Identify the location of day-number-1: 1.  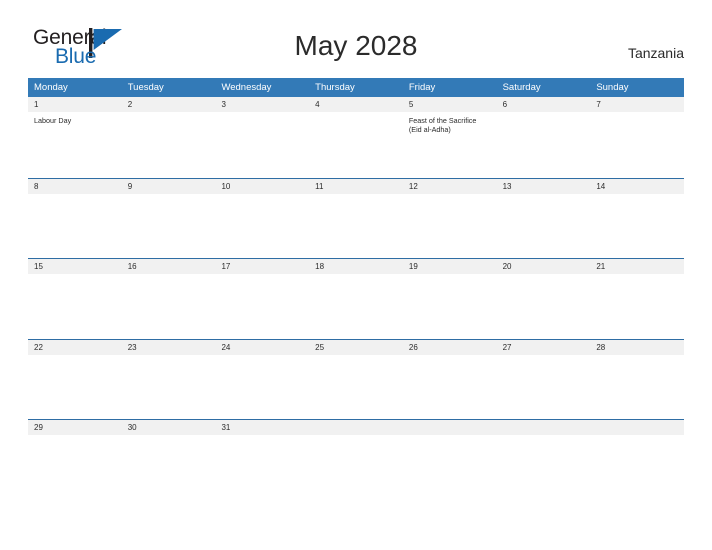
(75, 104).